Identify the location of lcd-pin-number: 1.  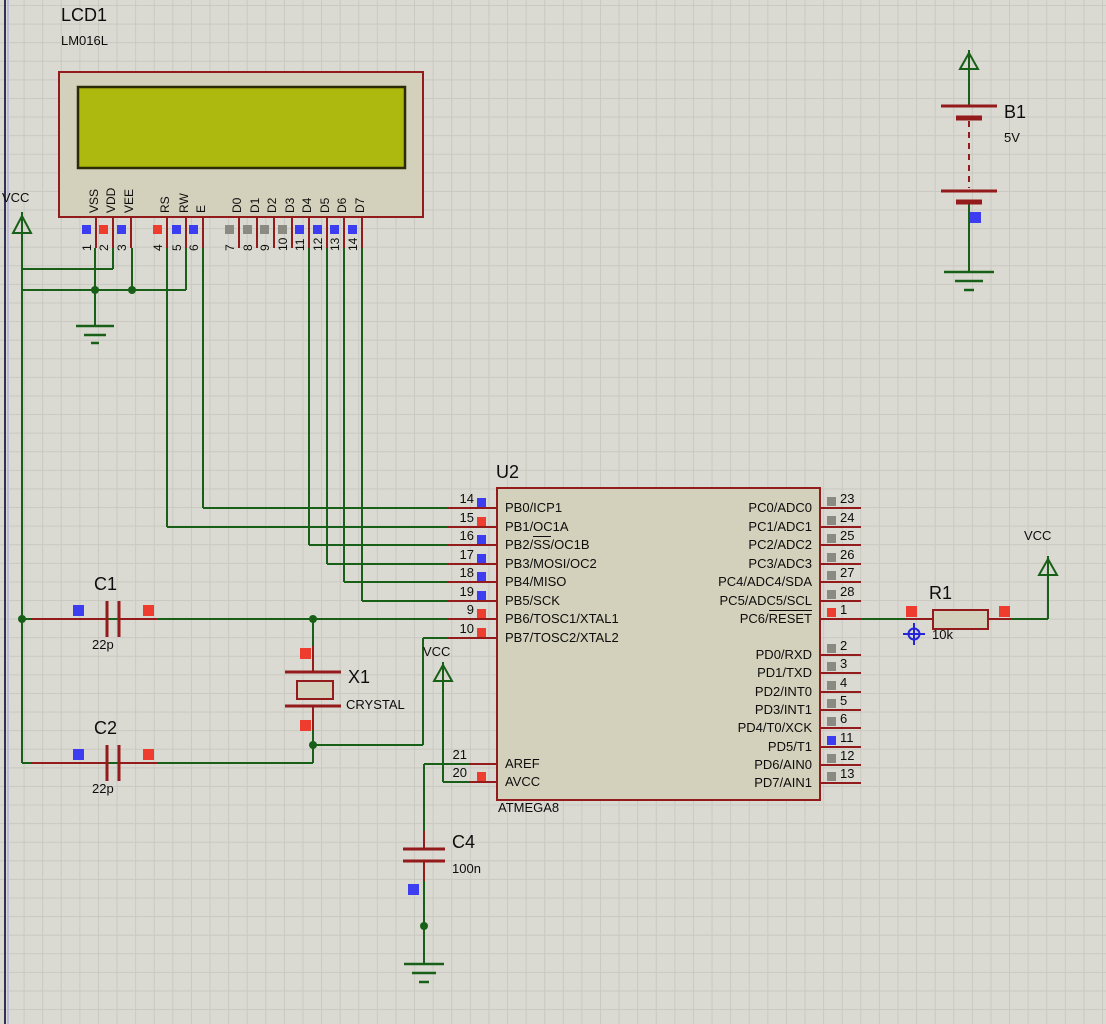
(87, 247).